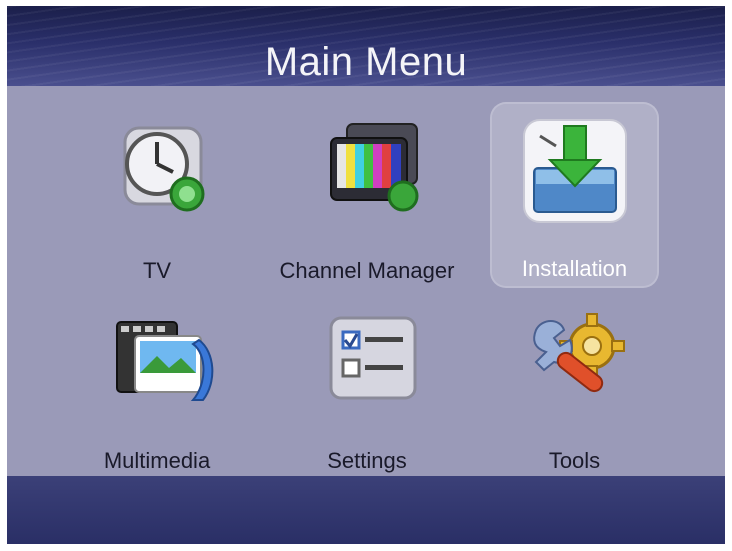 The image size is (732, 551). I want to click on menu-item-tools: Tools, so click(574, 384).